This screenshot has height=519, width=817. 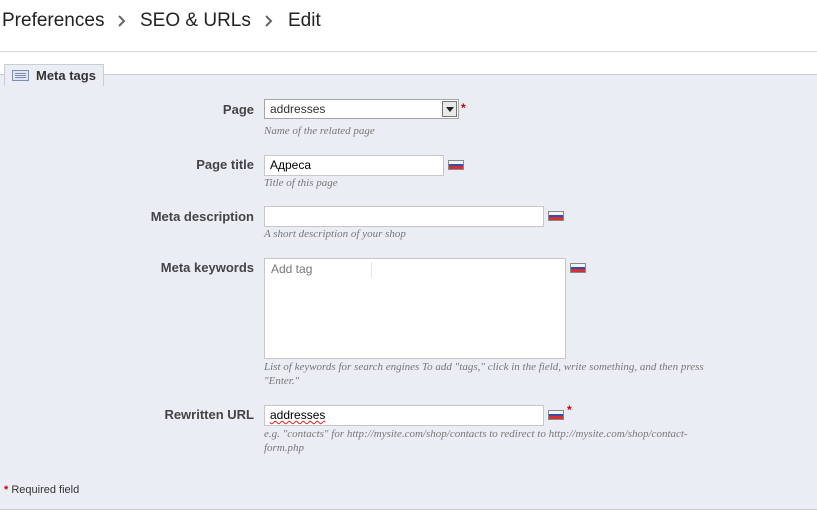 I want to click on rewritten-url-value: addresses, so click(x=298, y=415).